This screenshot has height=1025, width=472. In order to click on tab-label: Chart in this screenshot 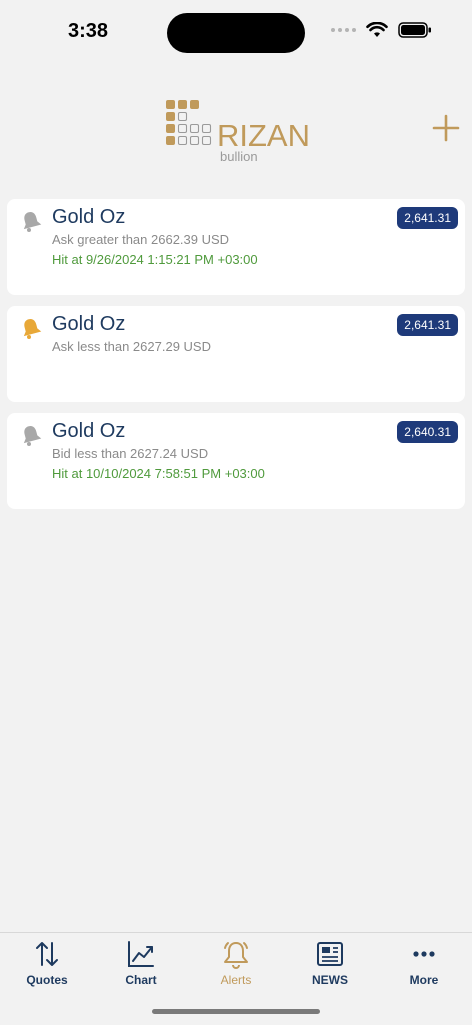, I will do `click(141, 980)`.